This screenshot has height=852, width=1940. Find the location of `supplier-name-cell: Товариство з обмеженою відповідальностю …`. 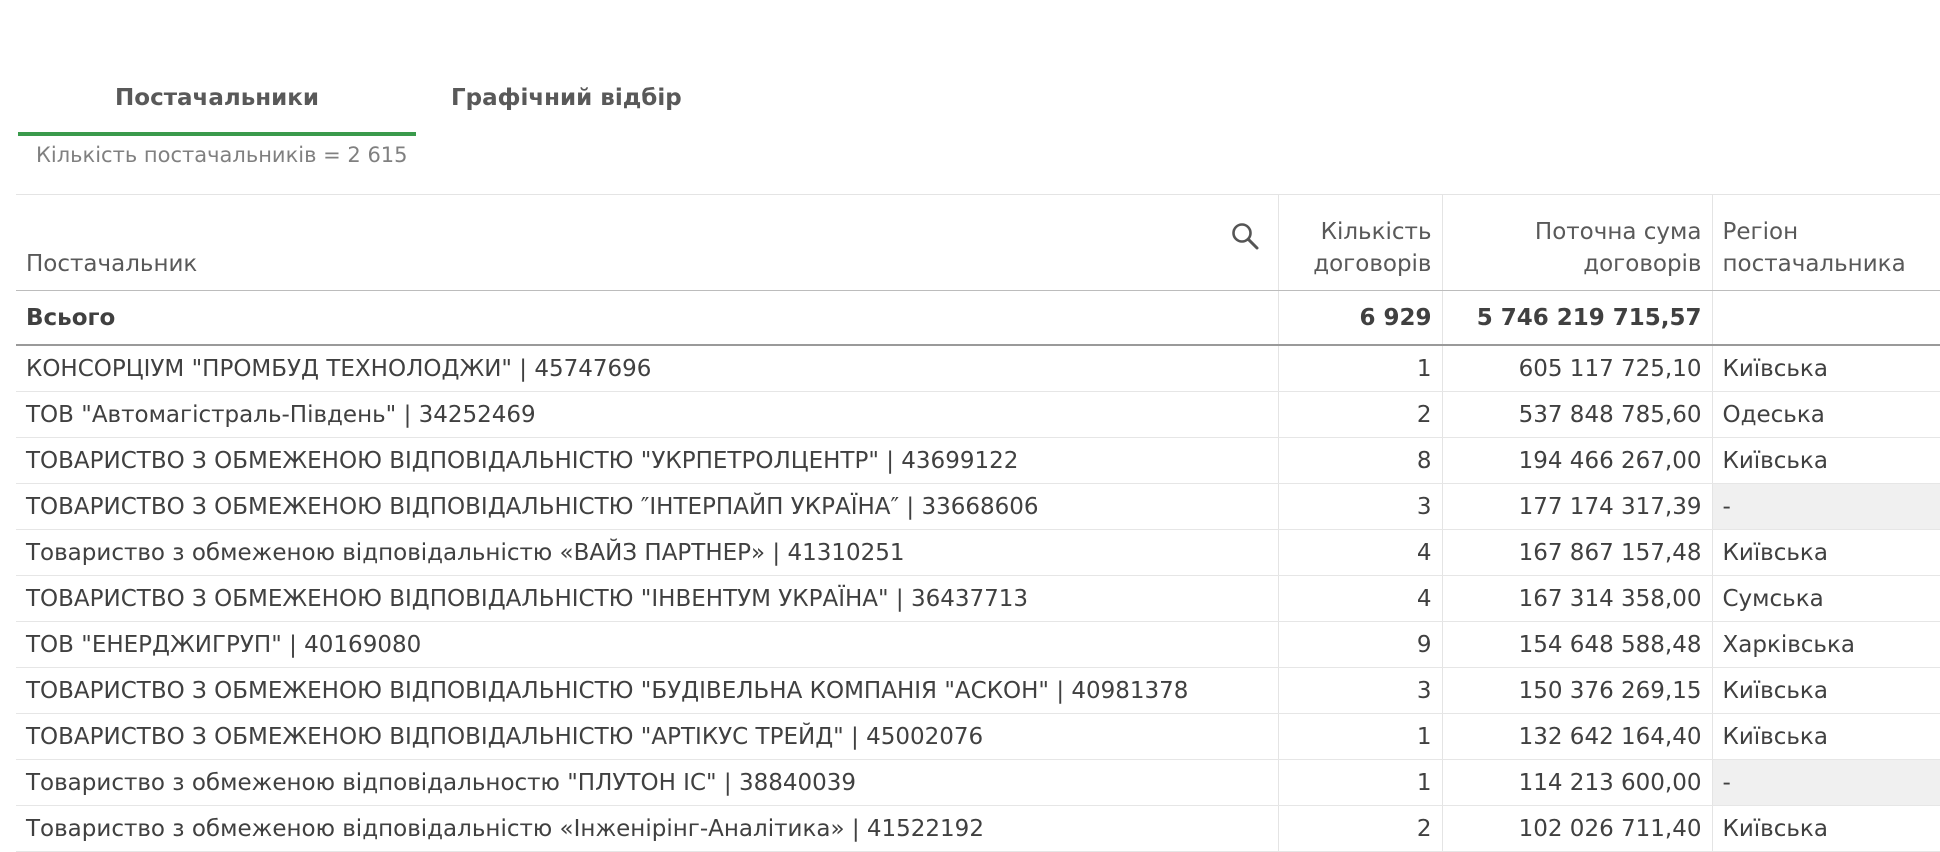

supplier-name-cell: Товариство з обмеженою відповідальностю … is located at coordinates (647, 782).